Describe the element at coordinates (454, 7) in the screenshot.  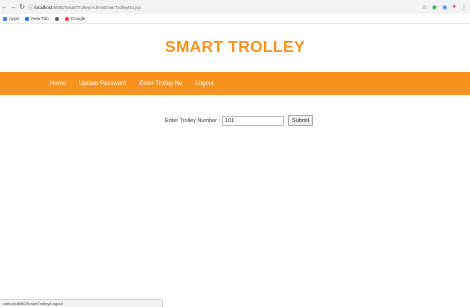
I see `profile-icon: ●` at that location.